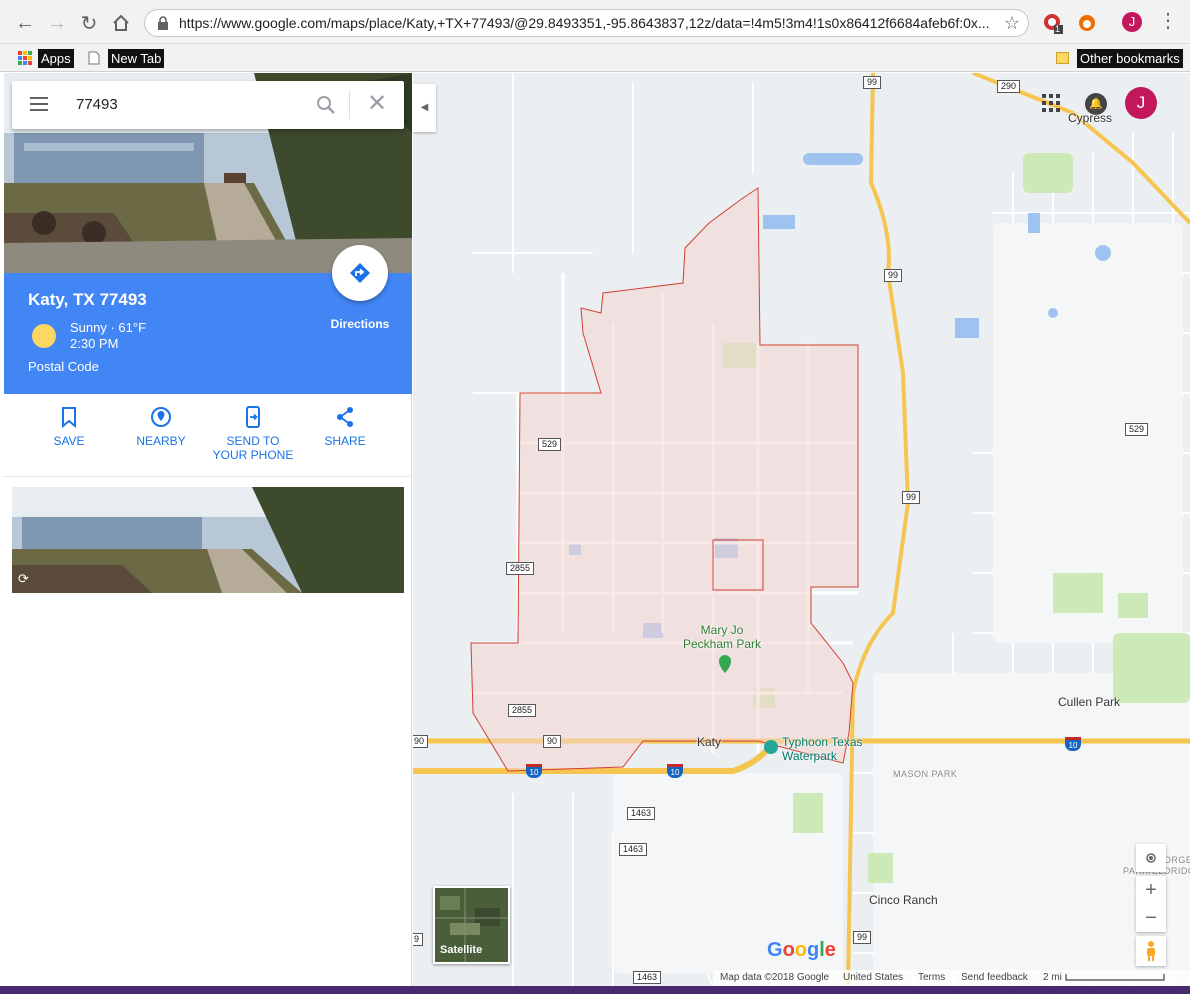  I want to click on local-time: 2:30 PM, so click(94, 343).